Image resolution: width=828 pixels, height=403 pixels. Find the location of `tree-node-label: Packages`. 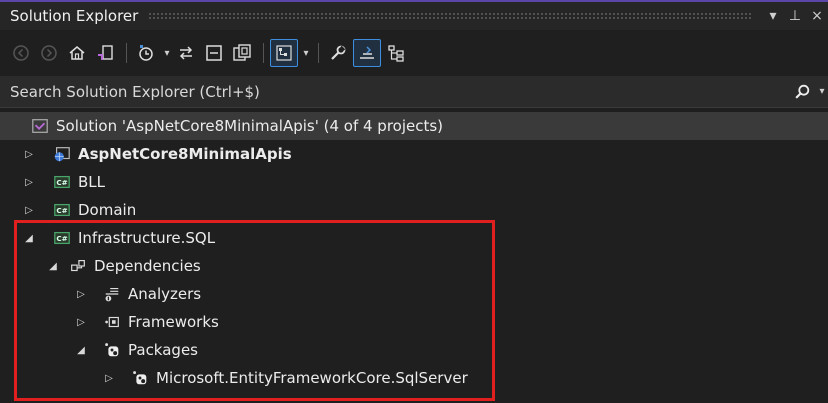

tree-node-label: Packages is located at coordinates (163, 350).